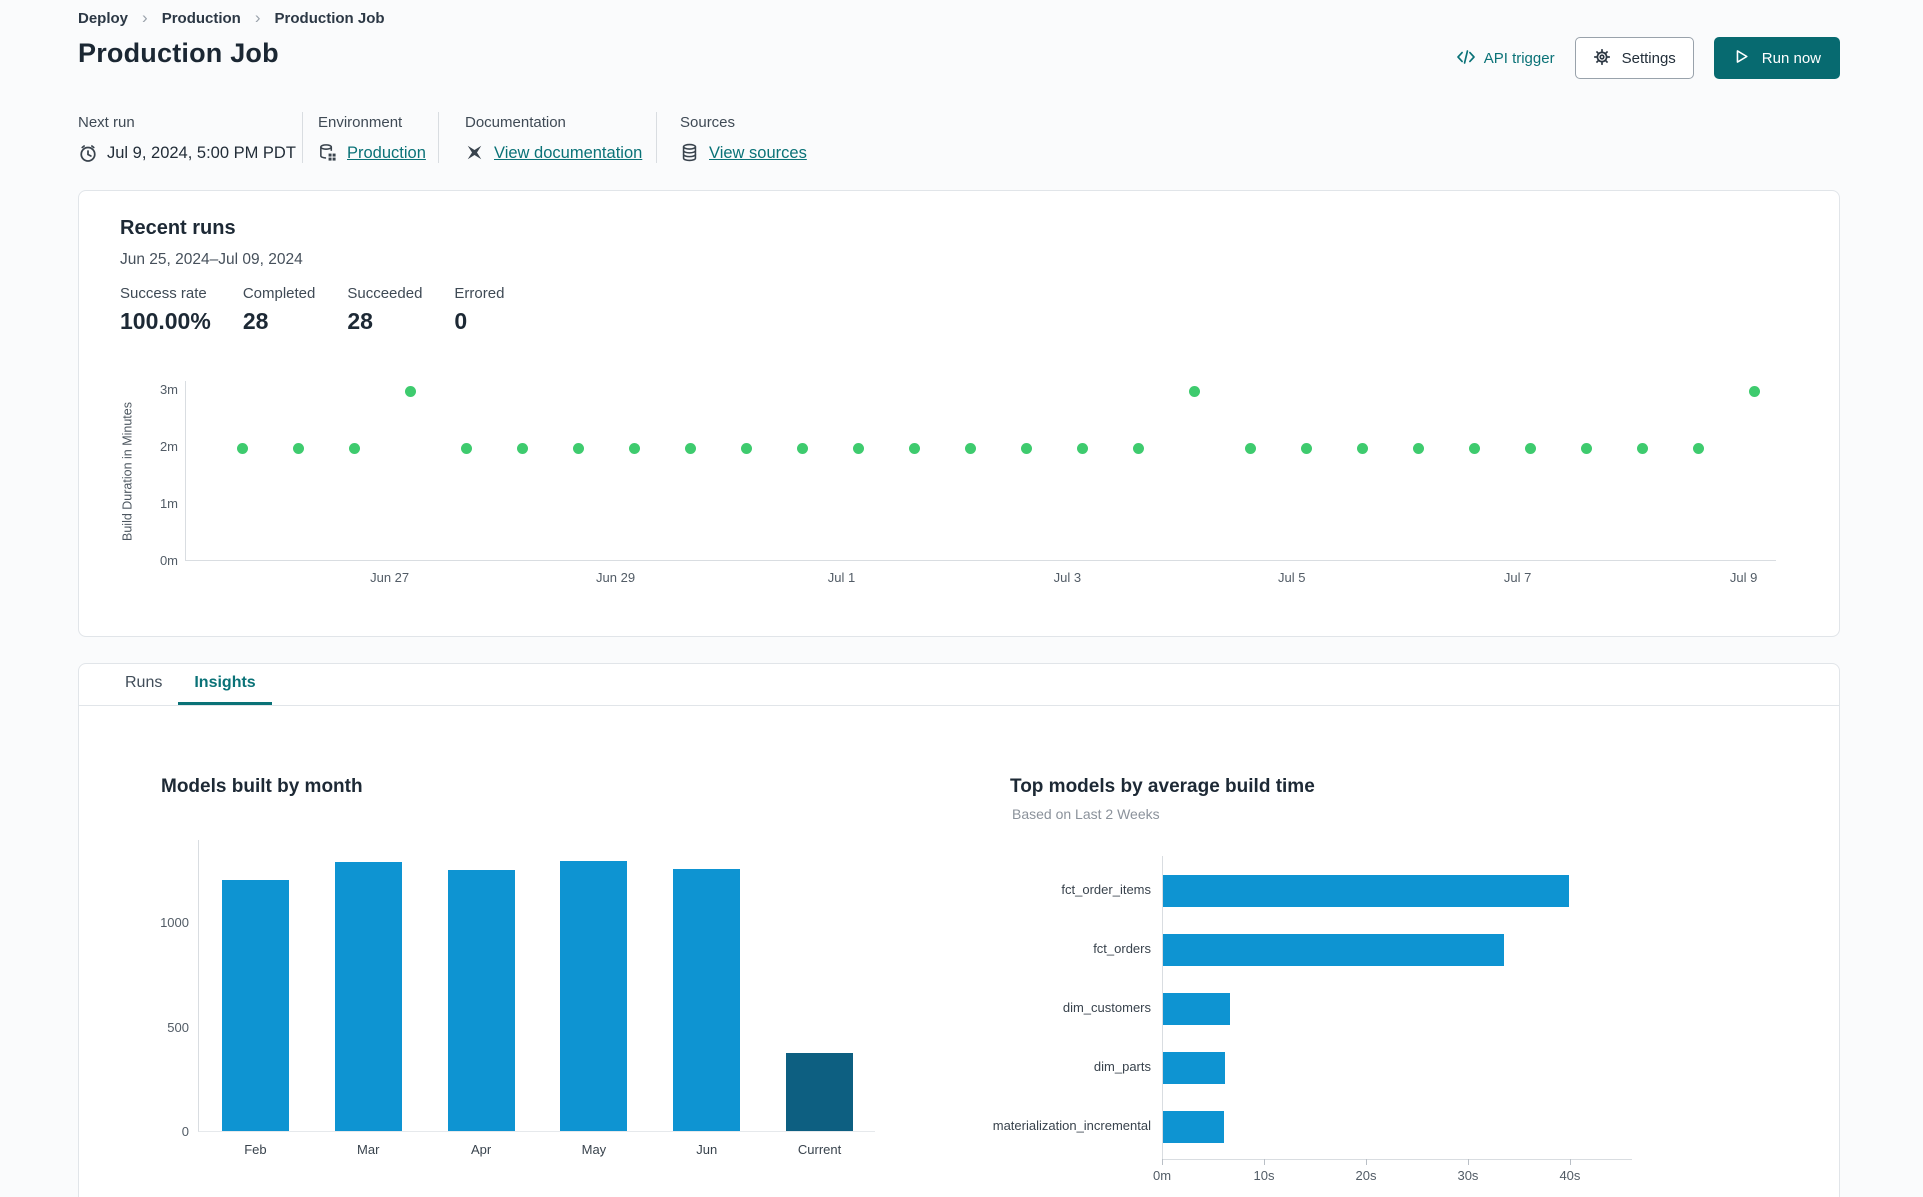 Image resolution: width=1923 pixels, height=1197 pixels. Describe the element at coordinates (168, 560) in the screenshot. I see `y-tick-label: 0m` at that location.